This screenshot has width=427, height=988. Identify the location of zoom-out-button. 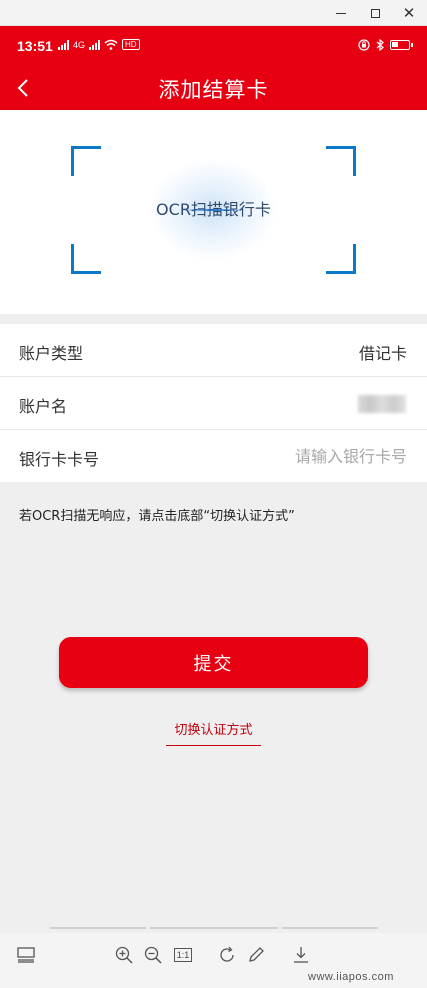
(153, 955).